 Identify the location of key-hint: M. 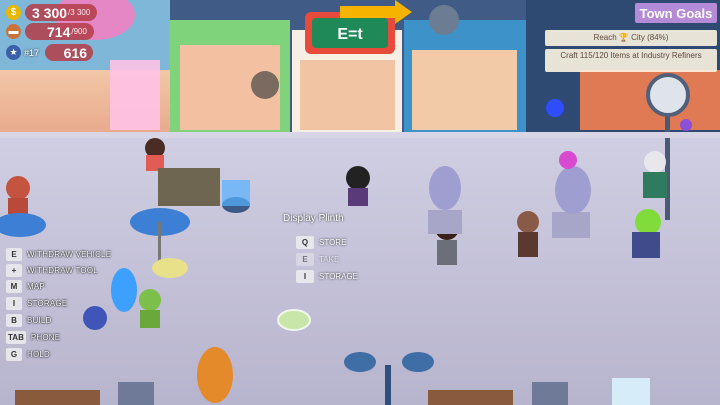
(14, 286).